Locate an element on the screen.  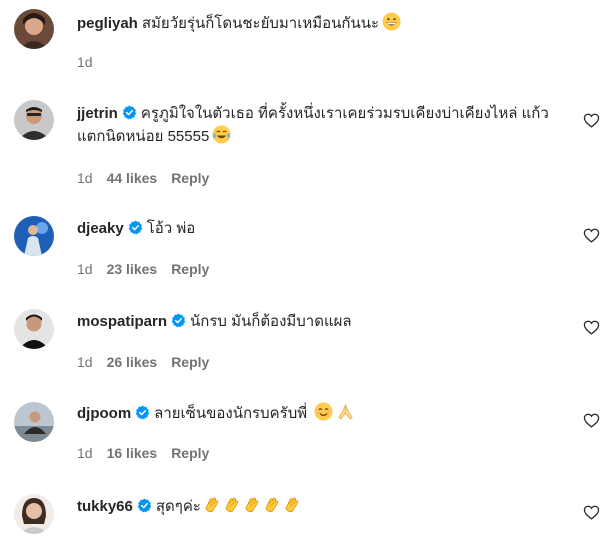
comment-body: สมัยวัยรุ่นก็โดนชะยับมาเหมือนกันนะ is located at coordinates (260, 23).